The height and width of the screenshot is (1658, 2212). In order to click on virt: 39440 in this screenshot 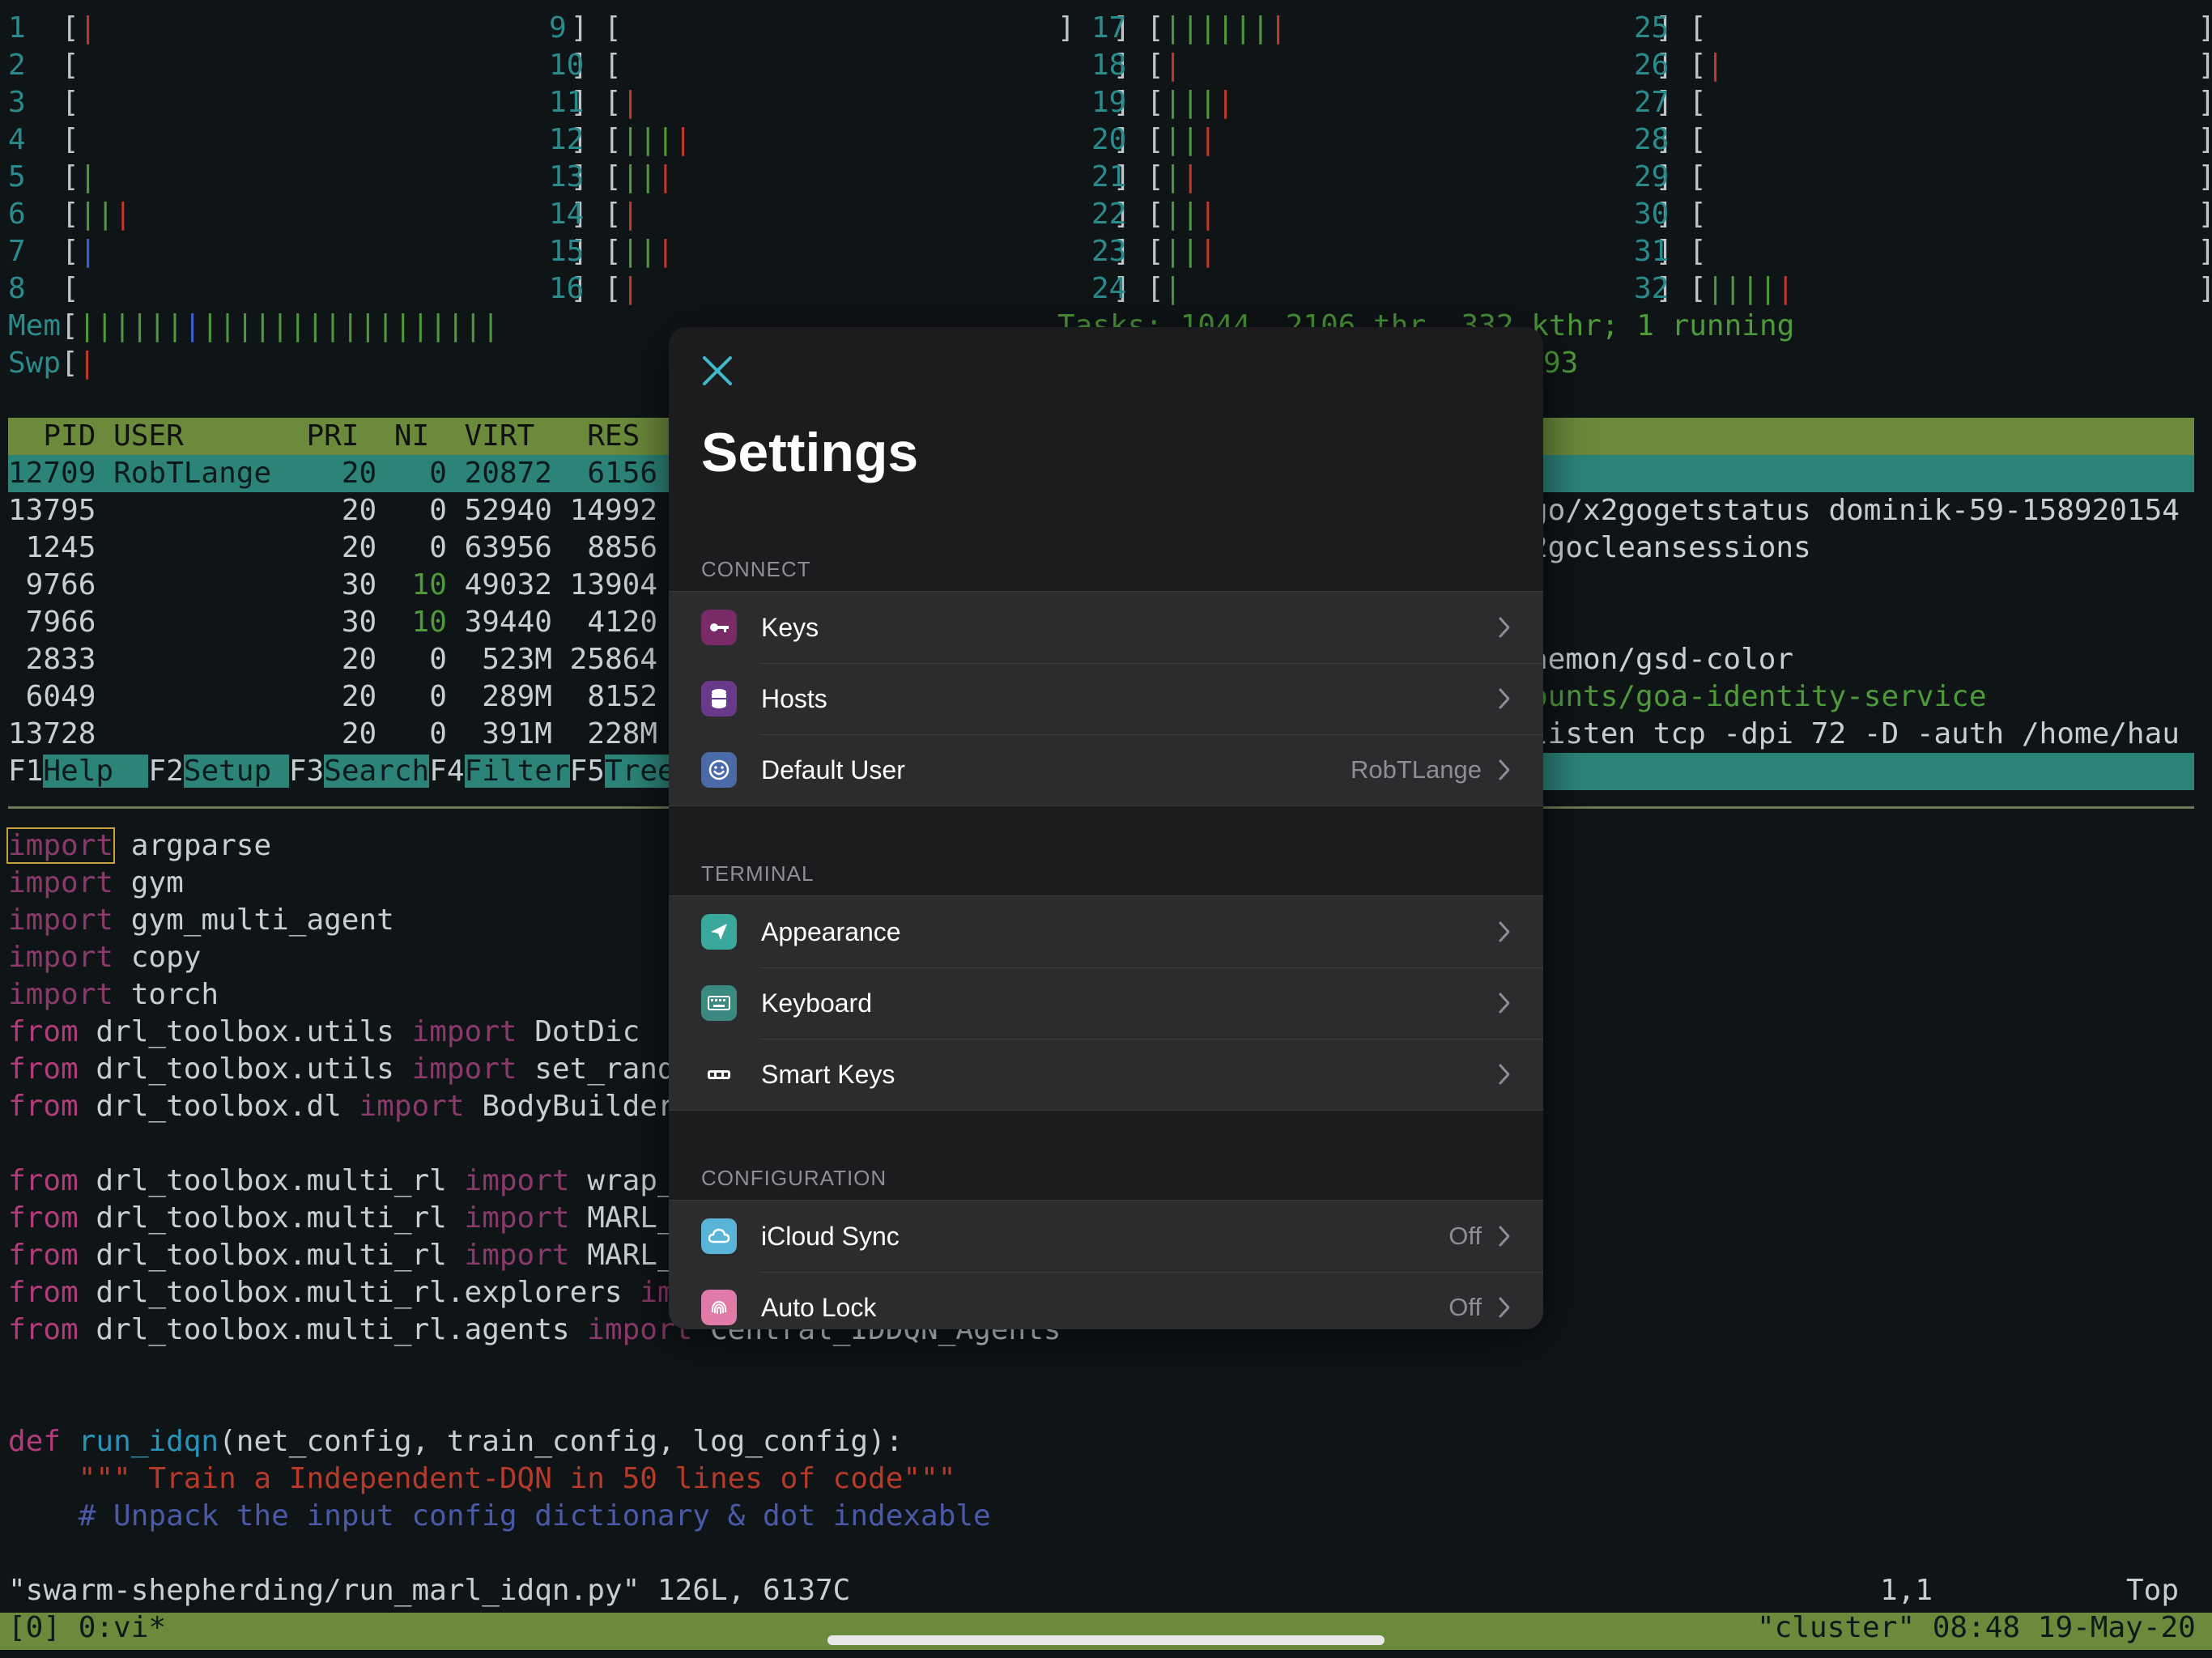, I will do `click(508, 622)`.